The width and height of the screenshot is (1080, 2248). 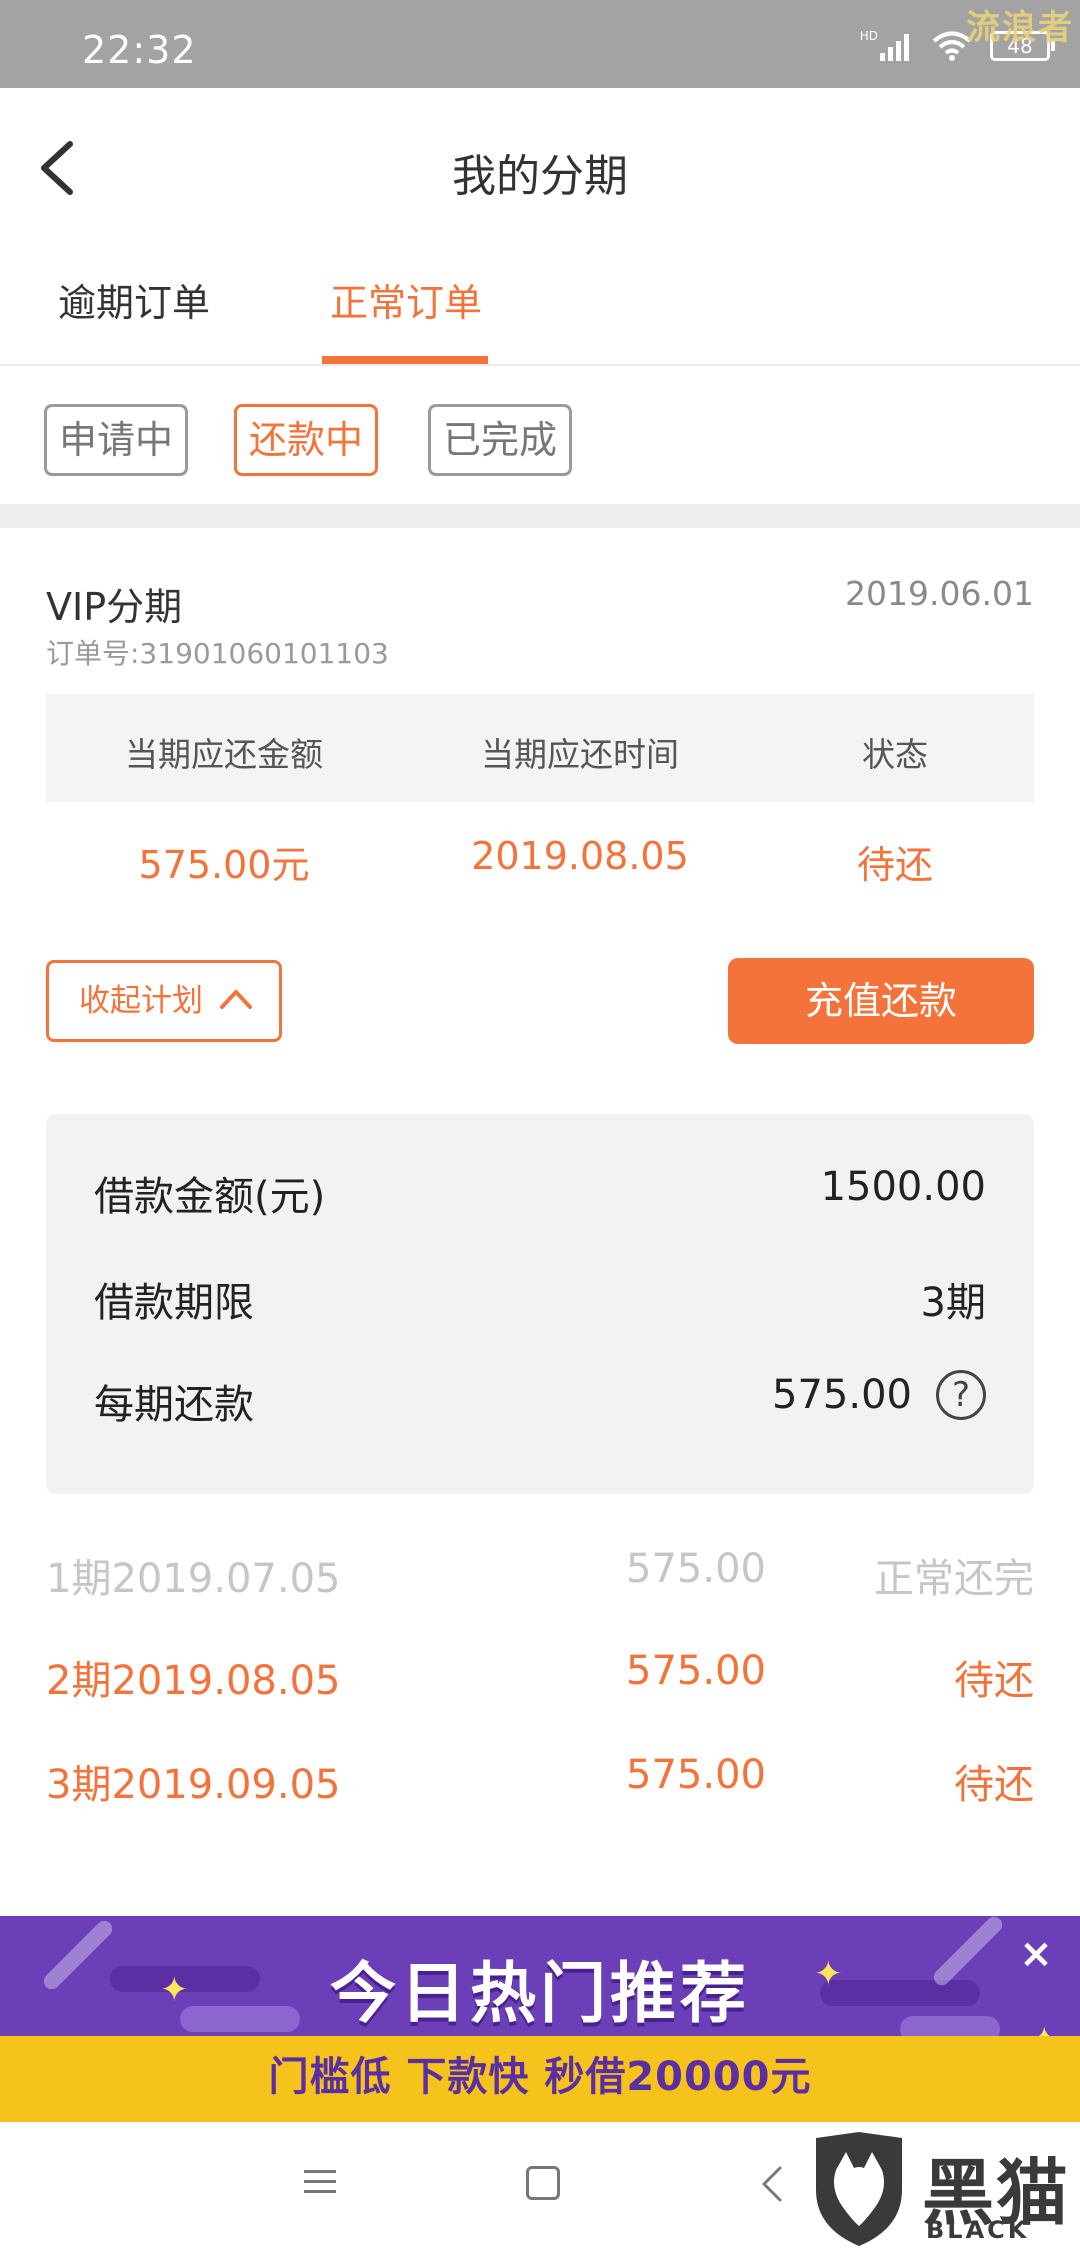 What do you see at coordinates (224, 754) in the screenshot?
I see `summary-header-amount: 当期应还金额` at bounding box center [224, 754].